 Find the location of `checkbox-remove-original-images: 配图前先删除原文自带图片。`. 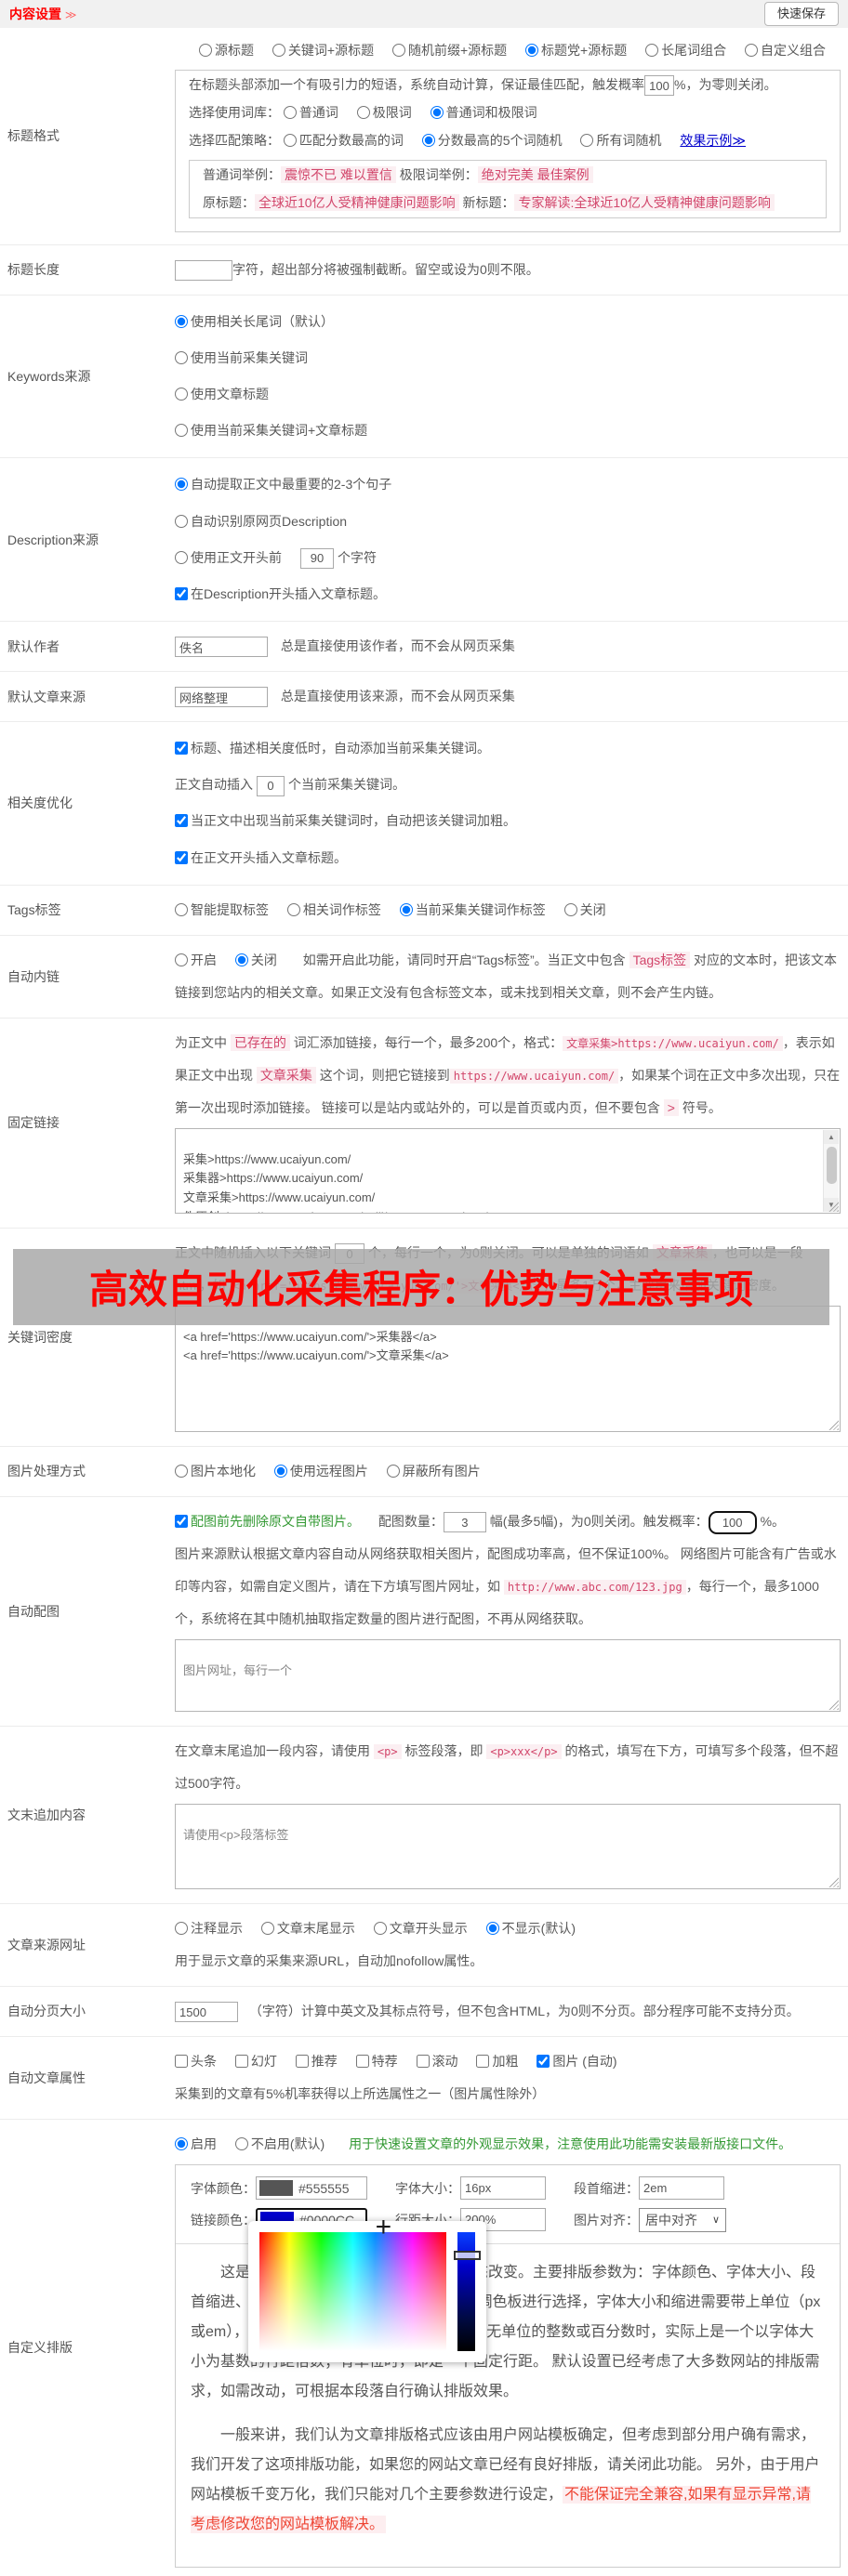

checkbox-remove-original-images: 配图前先删除原文自带图片。 is located at coordinates (267, 1521).